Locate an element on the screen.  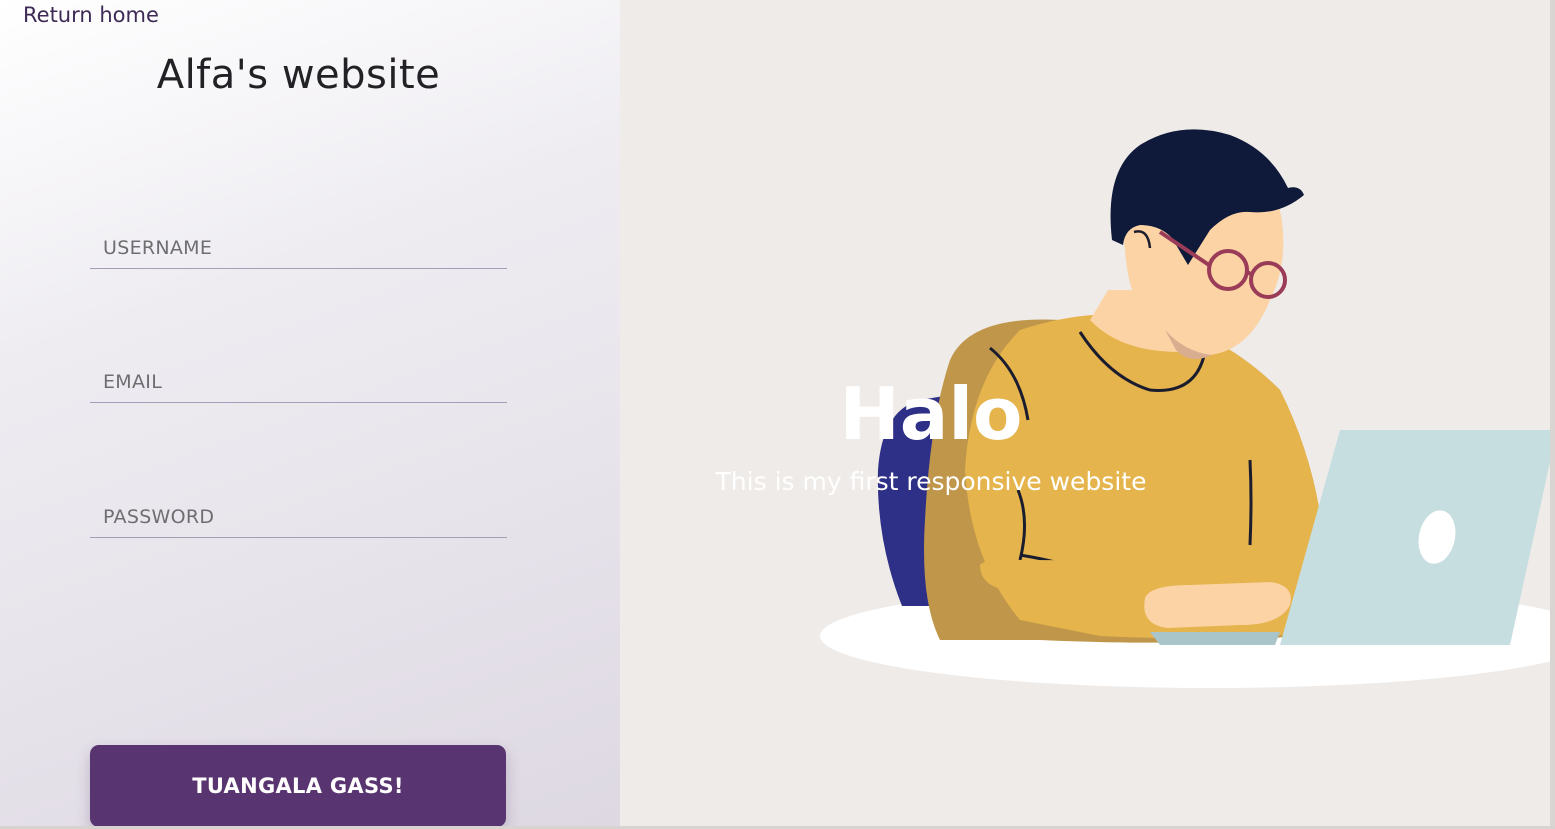
hero-subheading: This is my first responsive website is located at coordinates (931, 481).